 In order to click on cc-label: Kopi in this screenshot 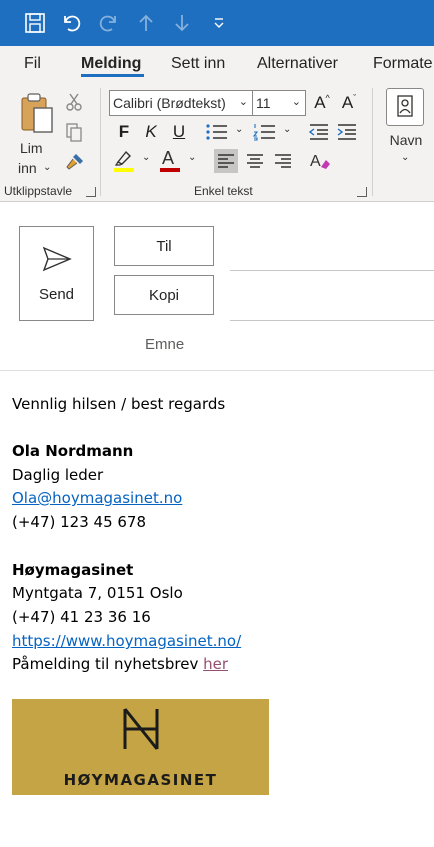, I will do `click(164, 295)`.